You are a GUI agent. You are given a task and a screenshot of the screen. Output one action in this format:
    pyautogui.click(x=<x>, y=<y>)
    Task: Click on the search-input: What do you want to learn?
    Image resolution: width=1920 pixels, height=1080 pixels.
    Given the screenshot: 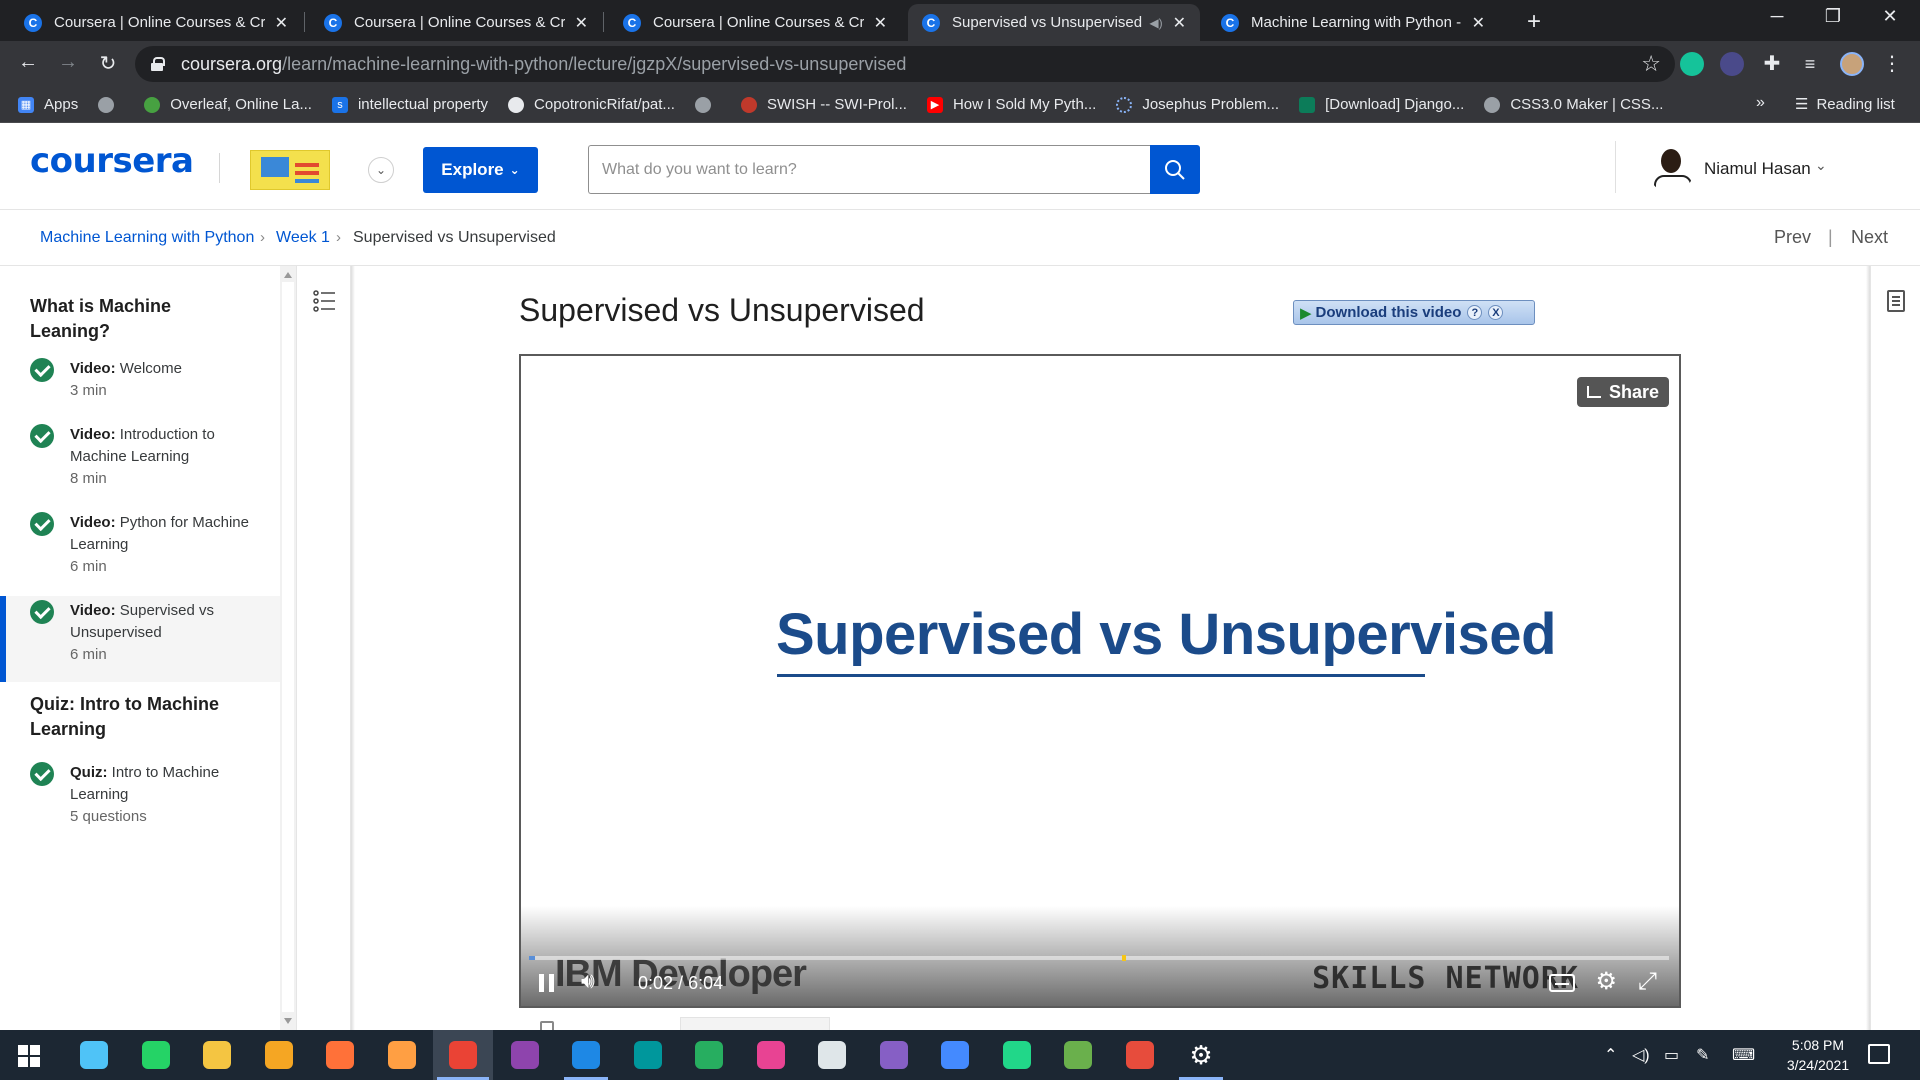 What is the action you would take?
    pyautogui.click(x=869, y=169)
    